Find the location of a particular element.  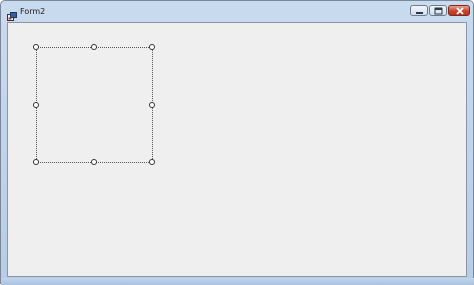

maximize-icon is located at coordinates (438, 11).